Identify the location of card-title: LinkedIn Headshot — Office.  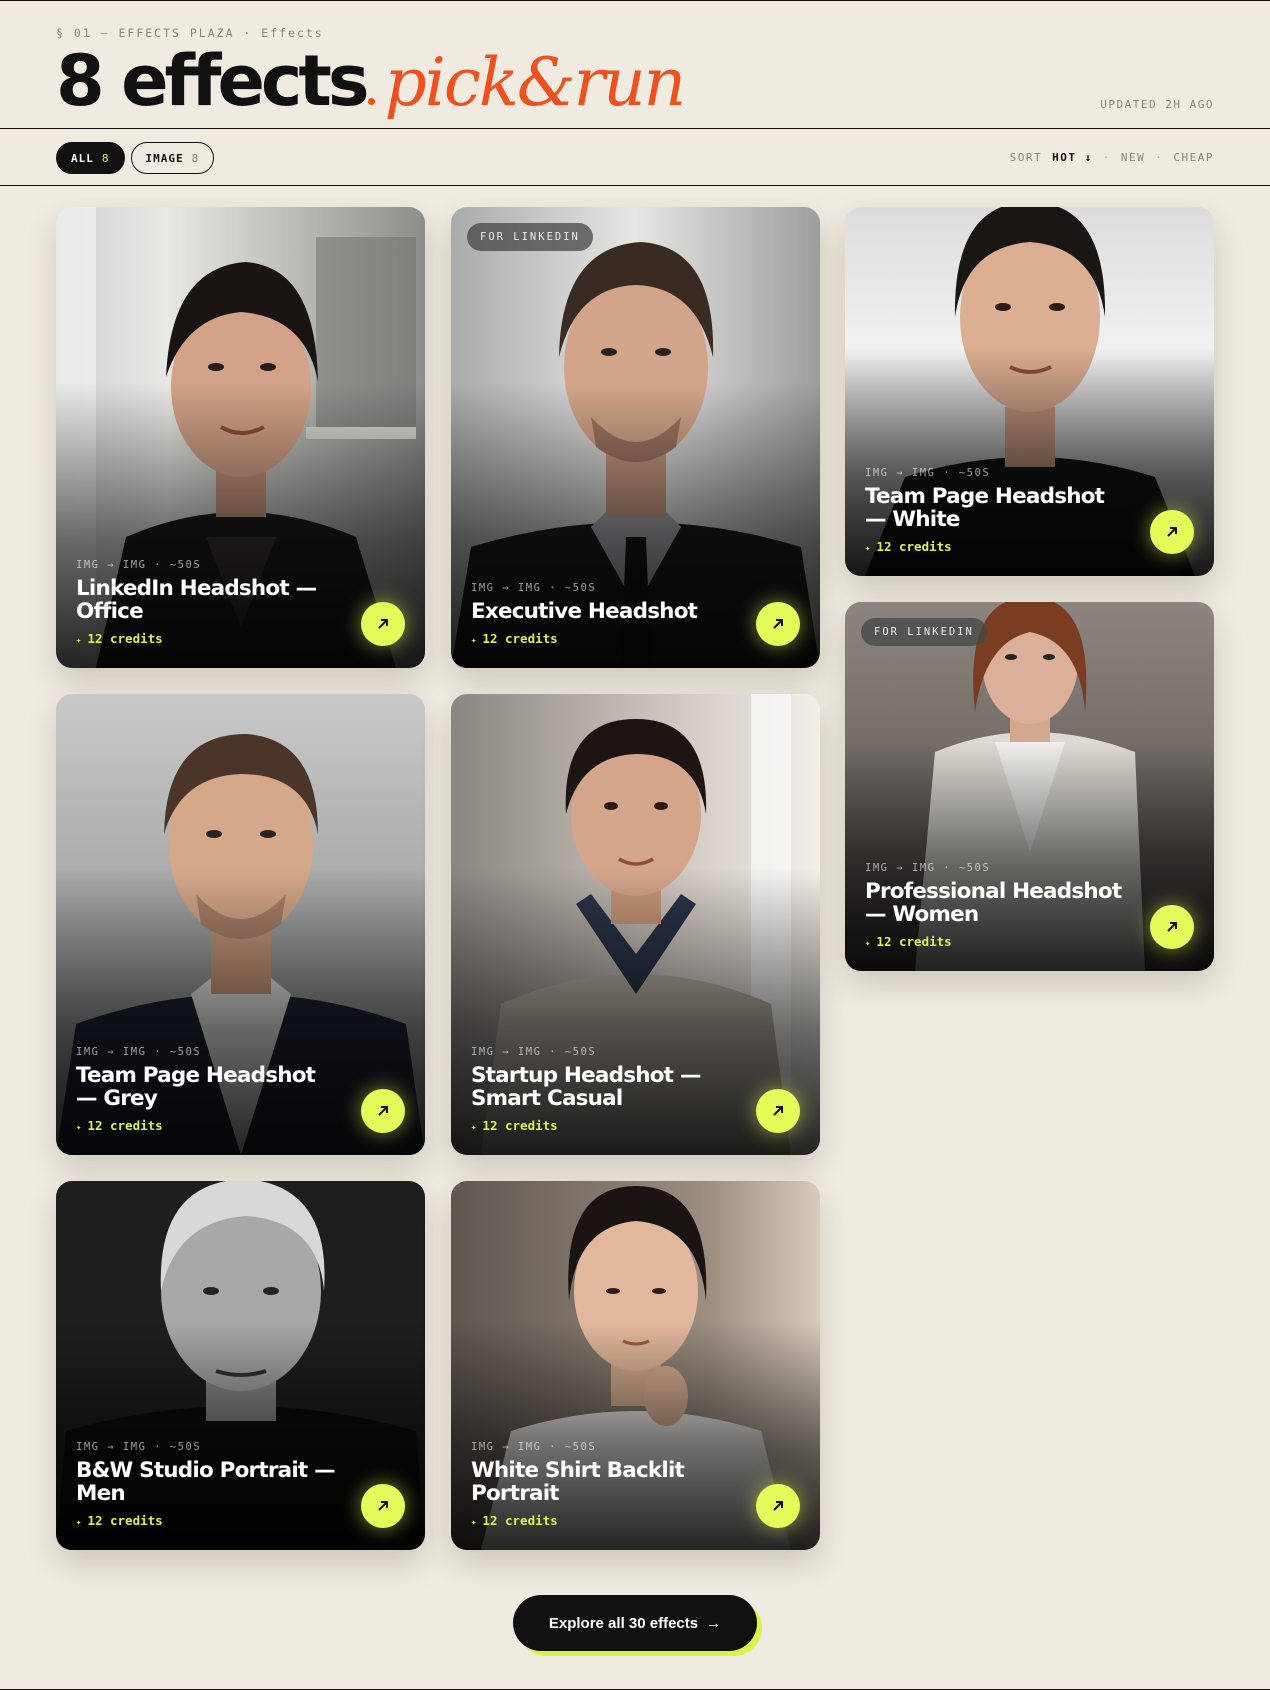
(196, 599).